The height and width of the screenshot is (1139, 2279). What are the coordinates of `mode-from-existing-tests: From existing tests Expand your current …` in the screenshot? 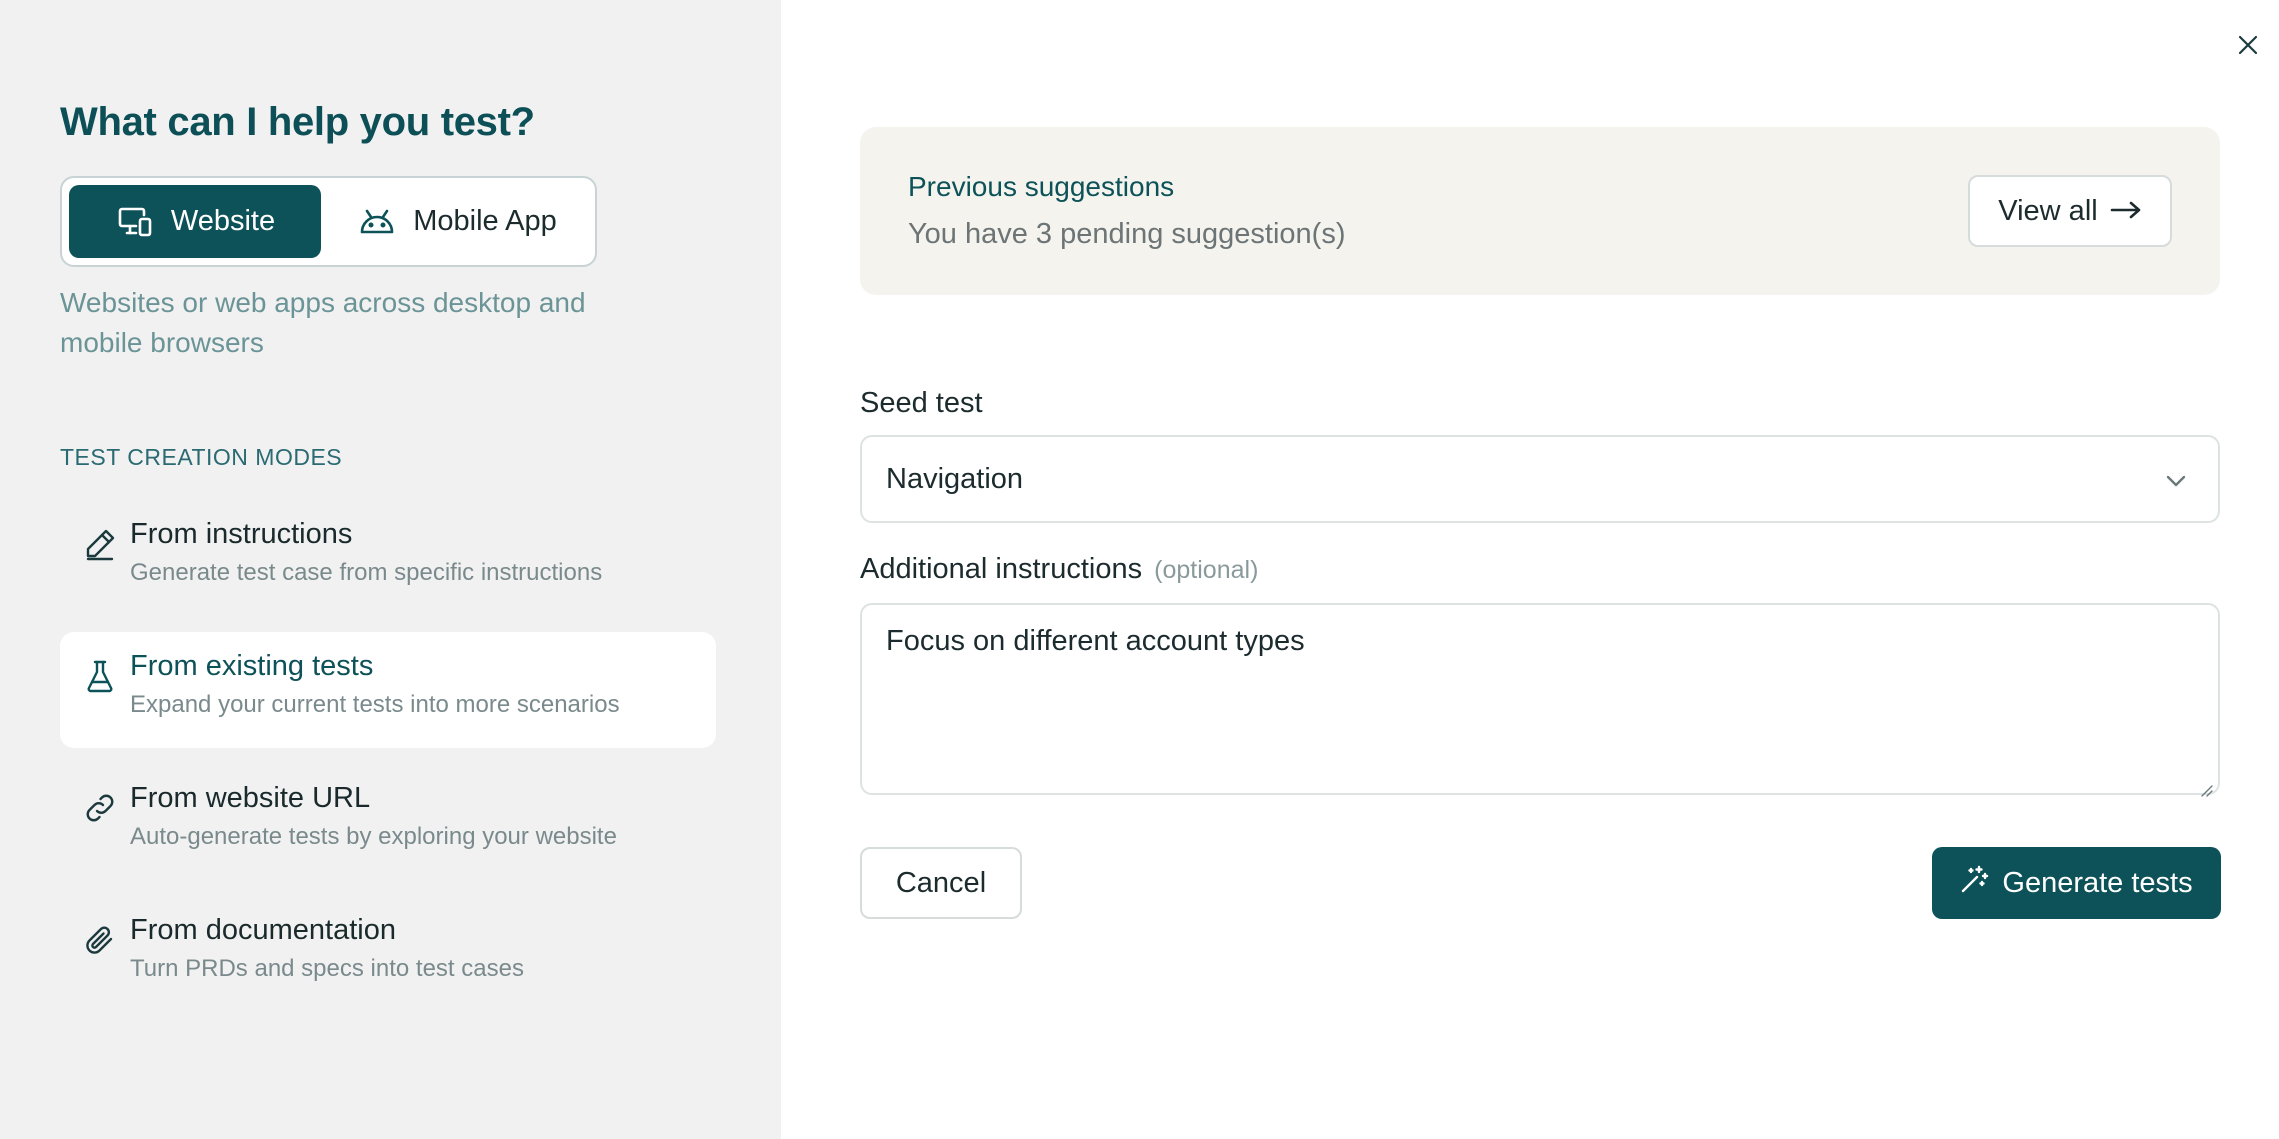 It's located at (388, 690).